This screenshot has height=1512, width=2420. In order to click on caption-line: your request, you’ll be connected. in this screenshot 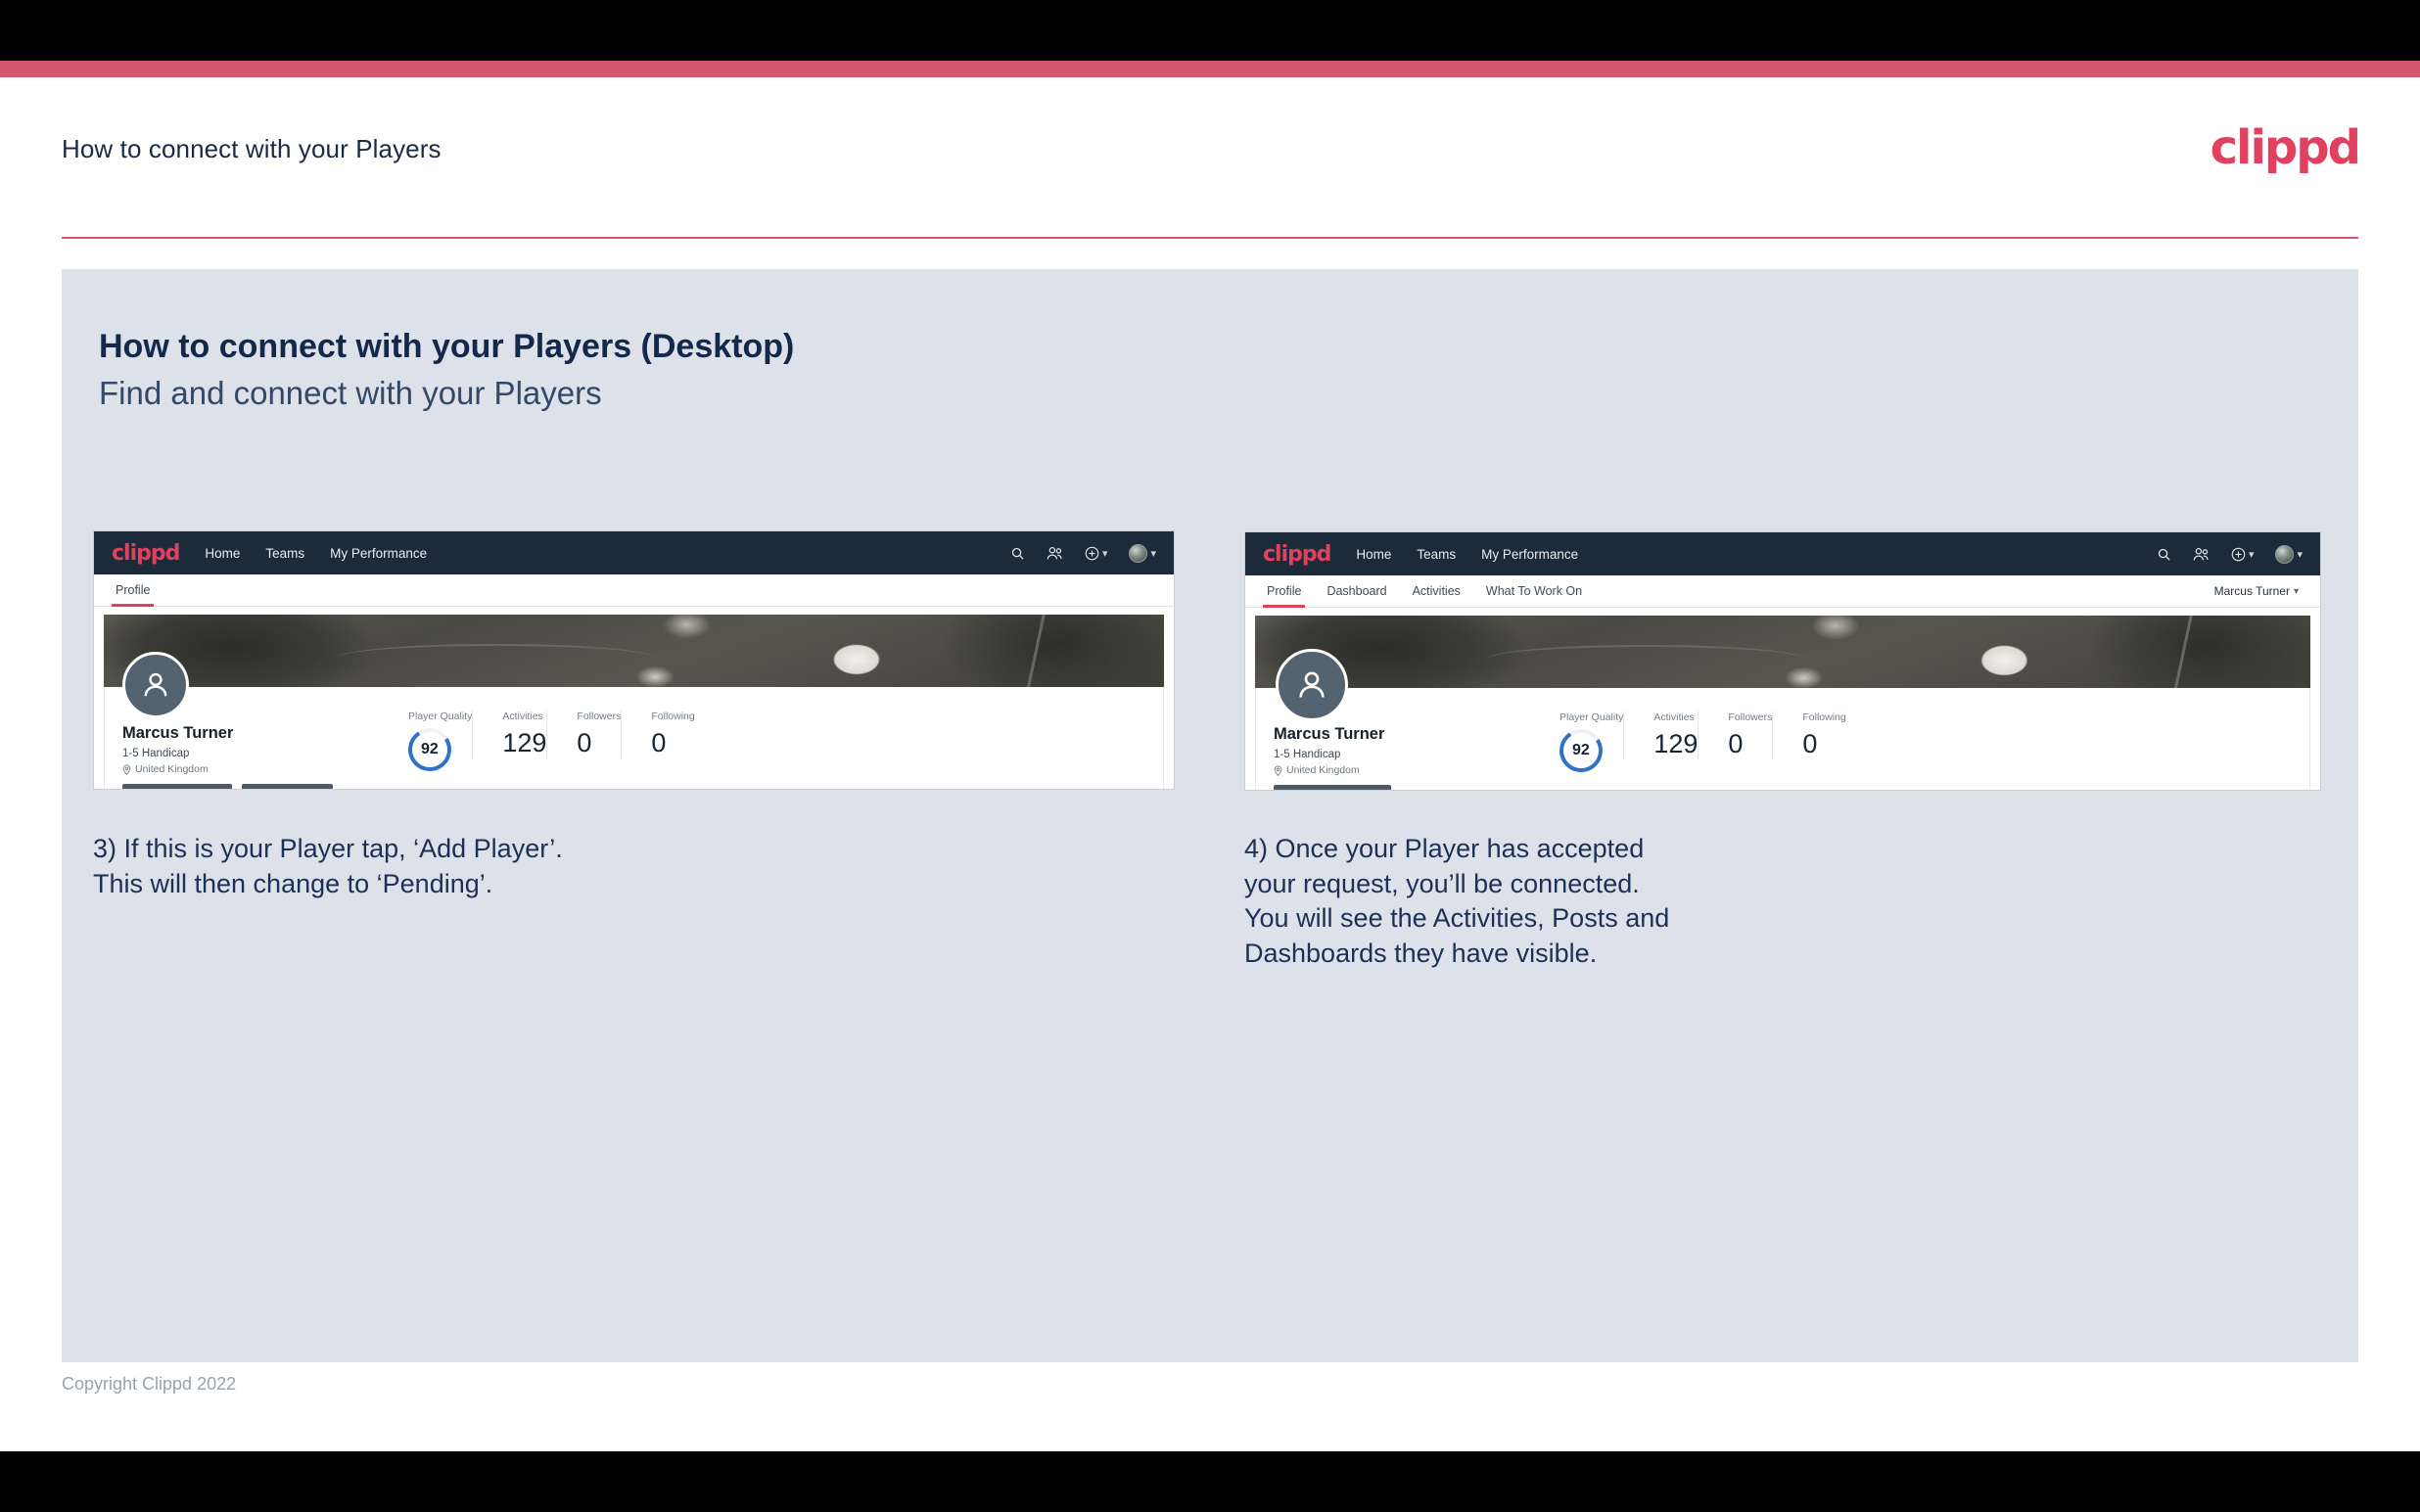, I will do `click(1442, 883)`.